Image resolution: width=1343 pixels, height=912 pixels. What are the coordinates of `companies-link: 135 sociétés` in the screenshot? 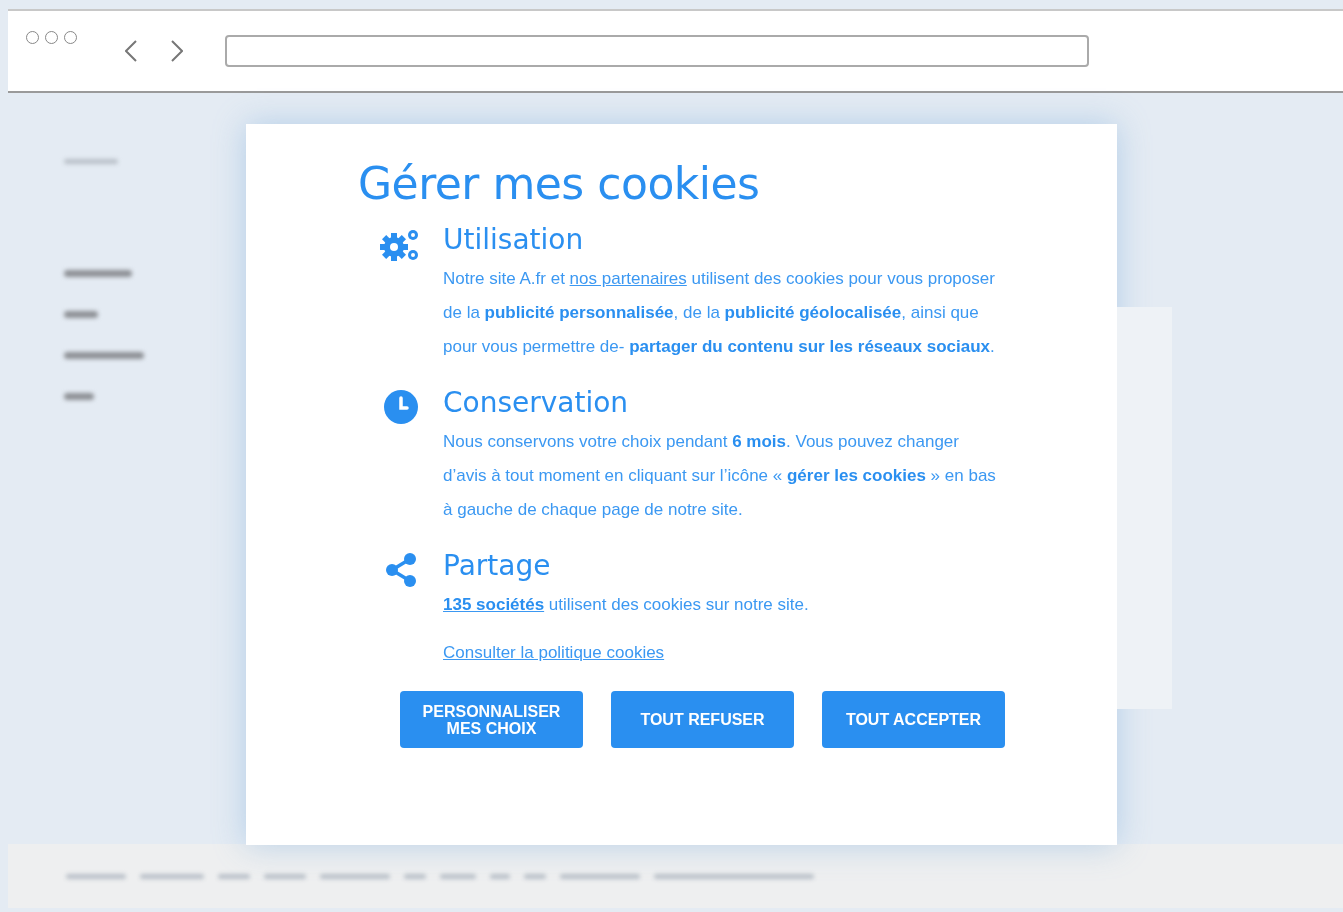 It's located at (494, 604).